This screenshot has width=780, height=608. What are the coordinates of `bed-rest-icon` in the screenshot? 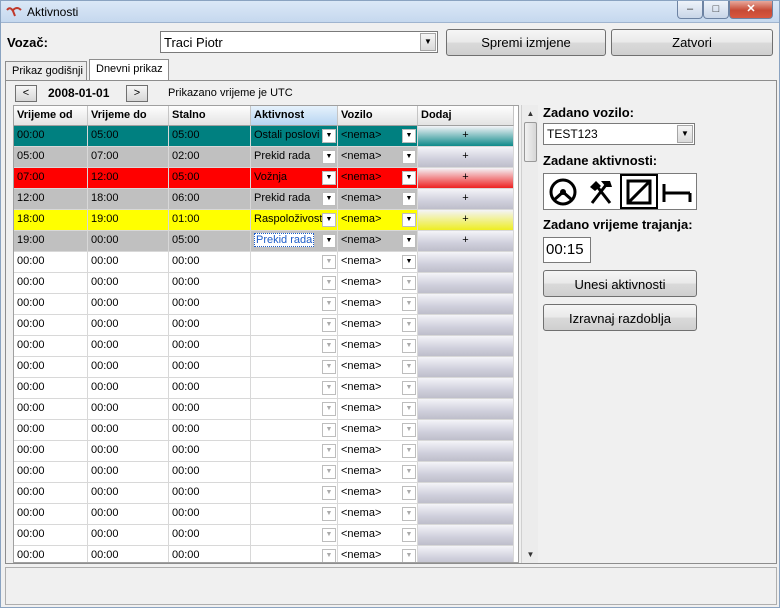 It's located at (677, 191).